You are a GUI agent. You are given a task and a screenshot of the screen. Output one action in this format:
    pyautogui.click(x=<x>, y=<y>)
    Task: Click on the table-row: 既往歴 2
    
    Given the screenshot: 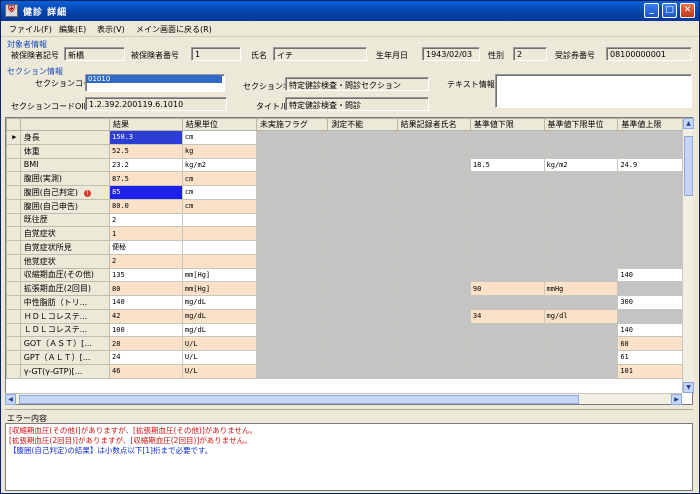 What is the action you would take?
    pyautogui.click(x=349, y=220)
    